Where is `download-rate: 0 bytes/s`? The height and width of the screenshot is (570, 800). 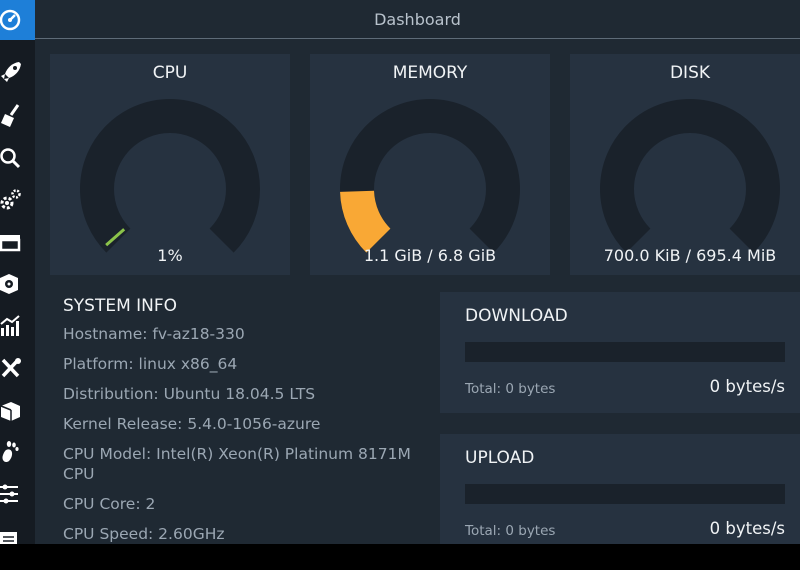
download-rate: 0 bytes/s is located at coordinates (747, 386).